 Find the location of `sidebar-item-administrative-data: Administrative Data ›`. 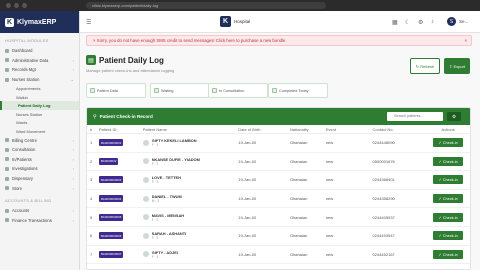

sidebar-item-administrative-data: Administrative Data › is located at coordinates (39, 61).